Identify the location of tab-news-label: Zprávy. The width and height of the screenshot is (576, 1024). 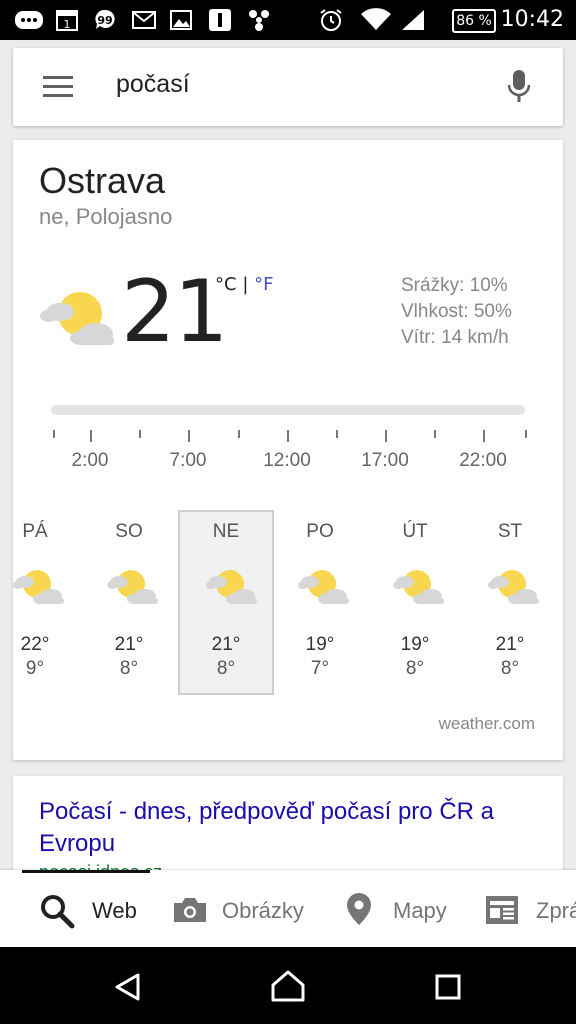
(556, 910).